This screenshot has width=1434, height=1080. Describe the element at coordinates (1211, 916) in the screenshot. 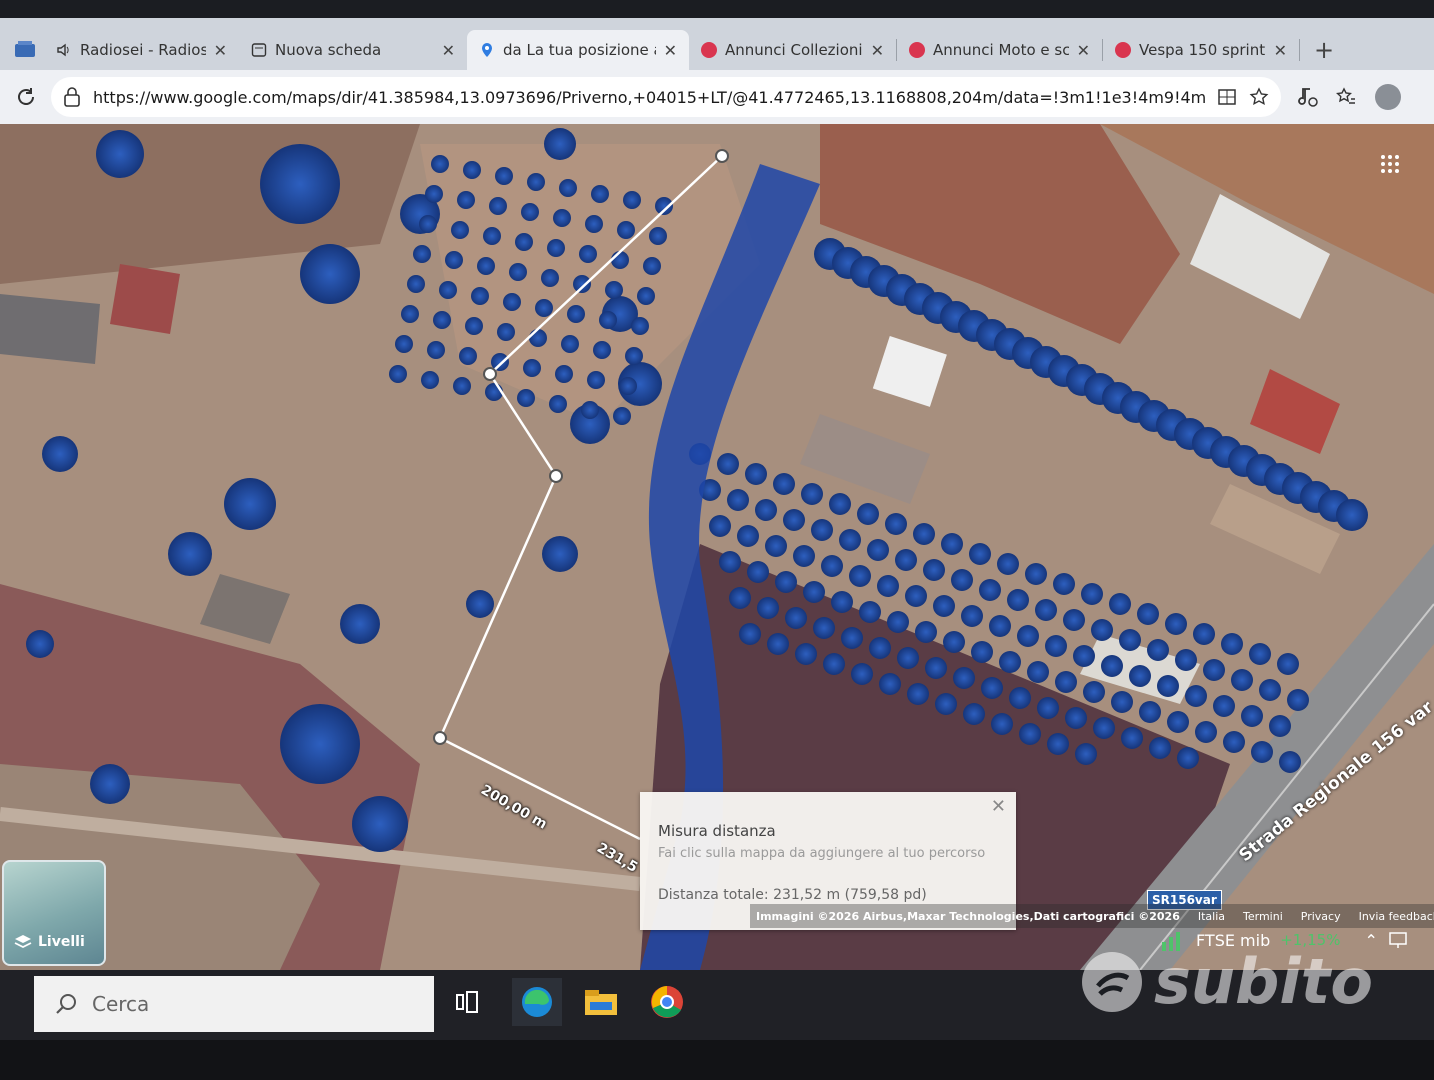

I see `attribution-link-italia: Italia` at that location.